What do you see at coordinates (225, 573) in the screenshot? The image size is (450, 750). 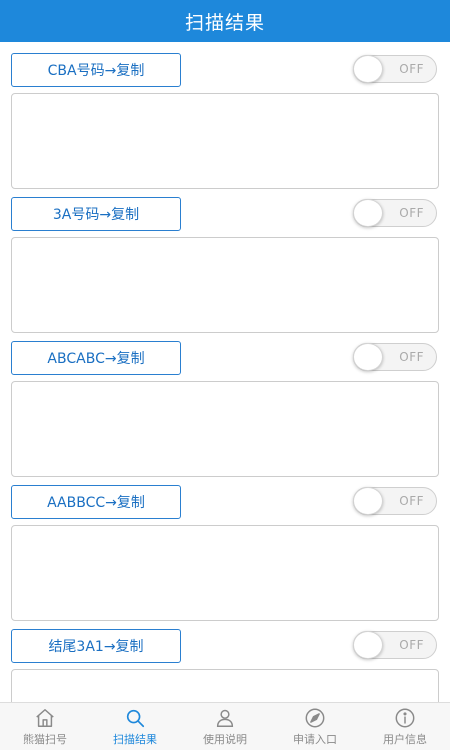 I see `result-textarea-aabbcc` at bounding box center [225, 573].